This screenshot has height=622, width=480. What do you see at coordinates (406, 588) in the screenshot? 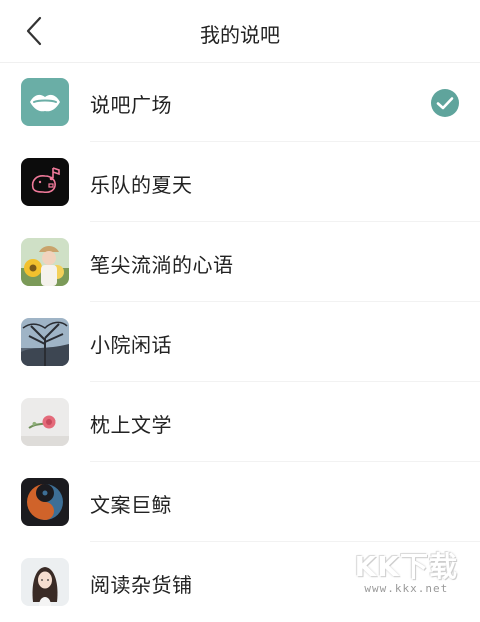
I see `watermark-url: www.kkx.net` at bounding box center [406, 588].